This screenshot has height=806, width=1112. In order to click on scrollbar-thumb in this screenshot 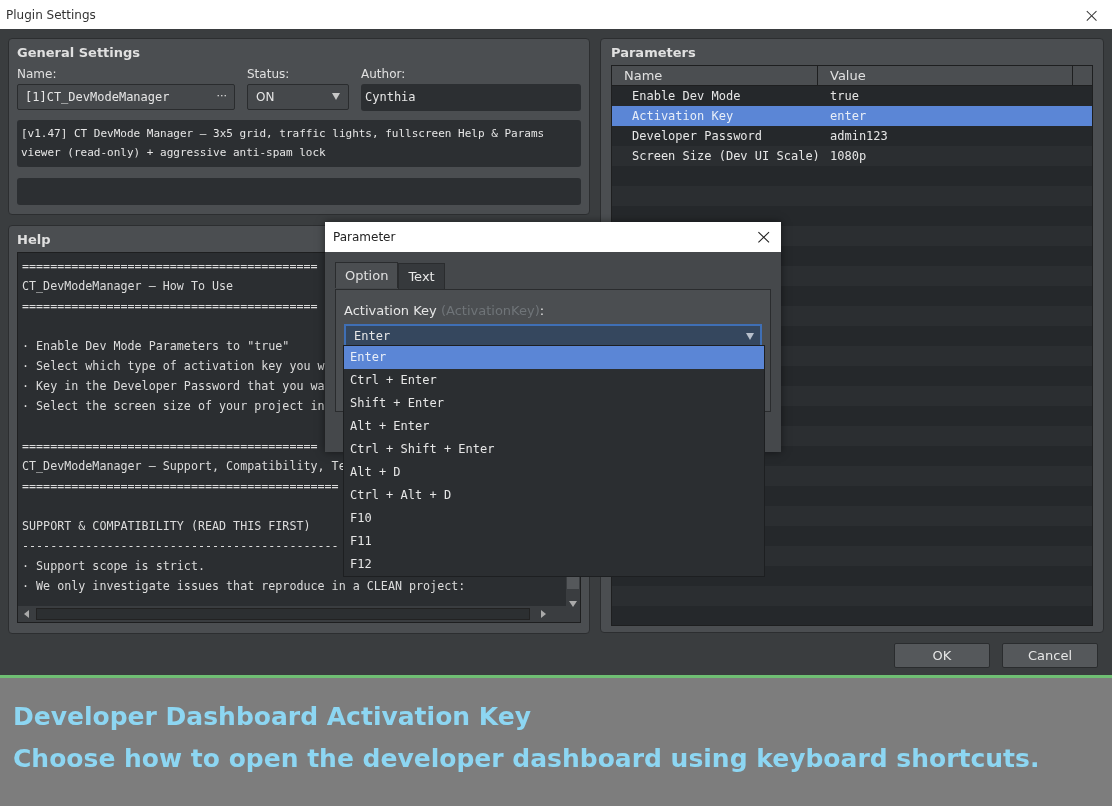, I will do `click(283, 613)`.